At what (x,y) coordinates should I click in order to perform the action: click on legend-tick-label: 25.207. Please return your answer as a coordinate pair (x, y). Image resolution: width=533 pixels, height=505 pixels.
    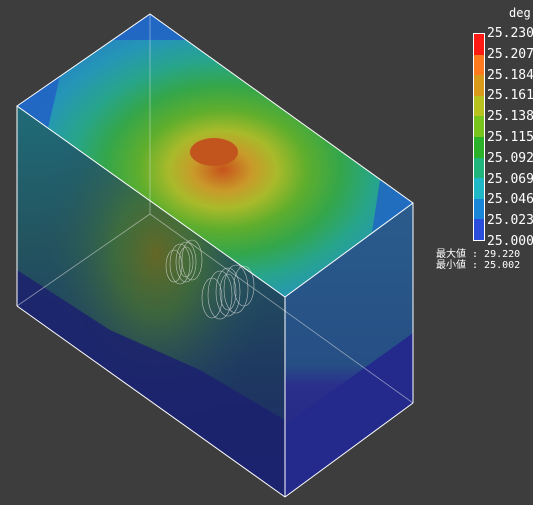
    Looking at the image, I should click on (510, 54).